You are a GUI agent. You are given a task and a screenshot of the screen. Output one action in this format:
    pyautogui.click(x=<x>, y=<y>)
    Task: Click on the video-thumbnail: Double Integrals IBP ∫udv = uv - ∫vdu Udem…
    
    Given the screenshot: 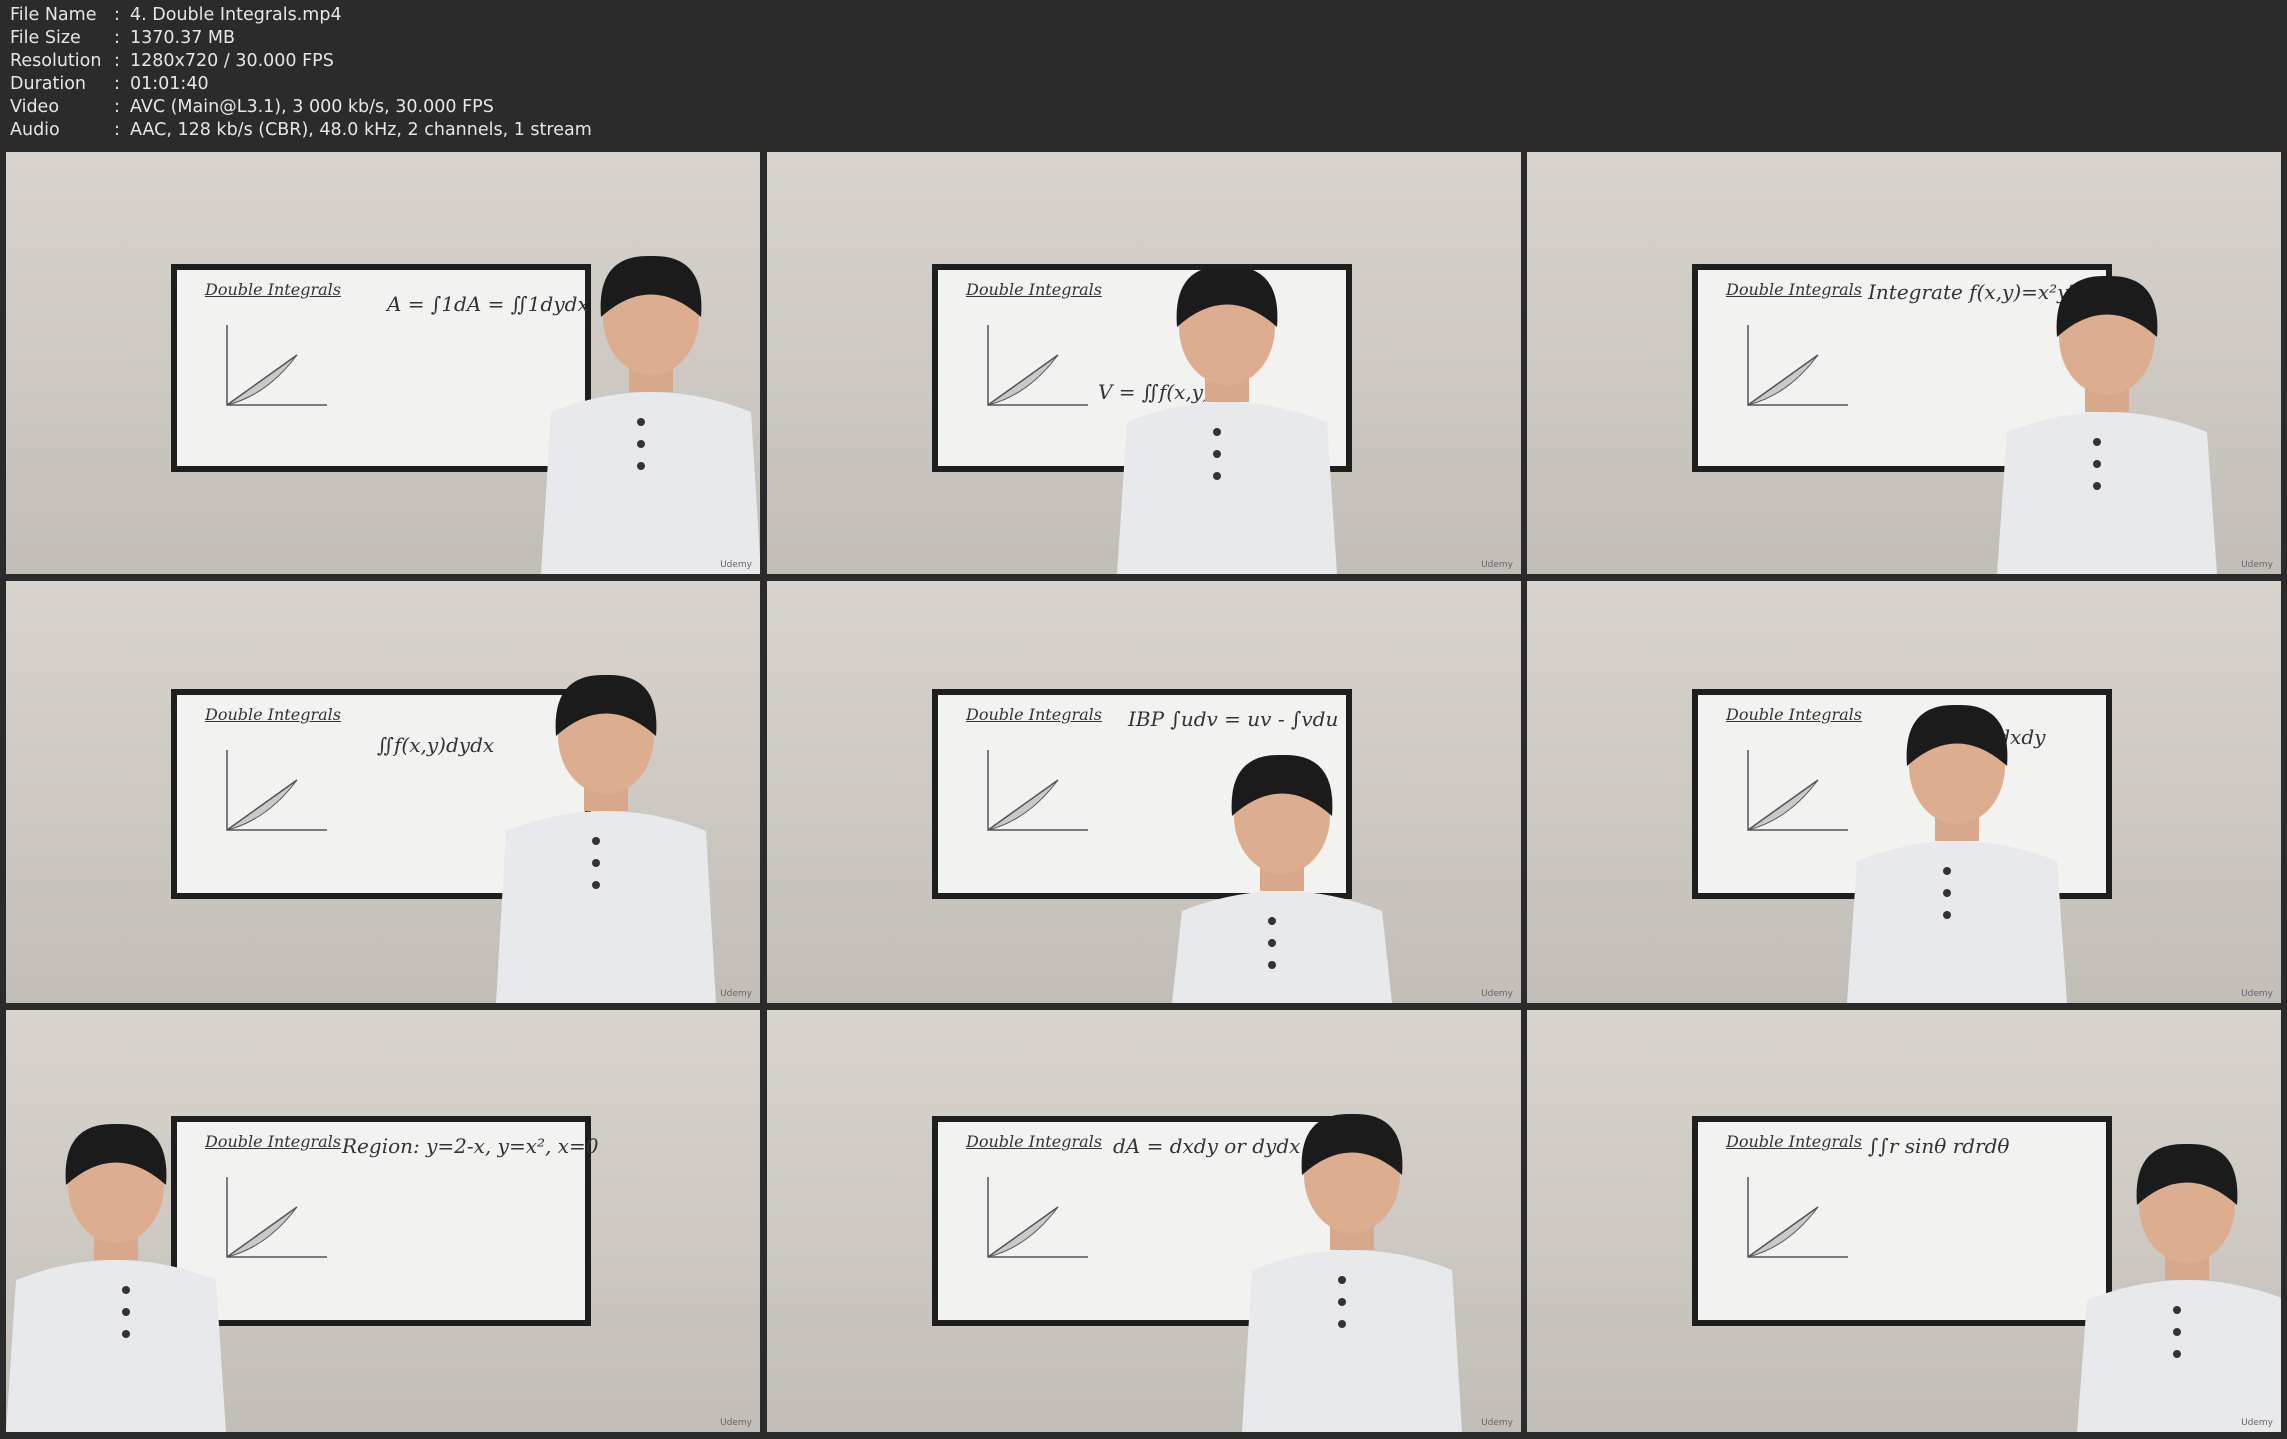 What is the action you would take?
    pyautogui.click(x=1144, y=792)
    